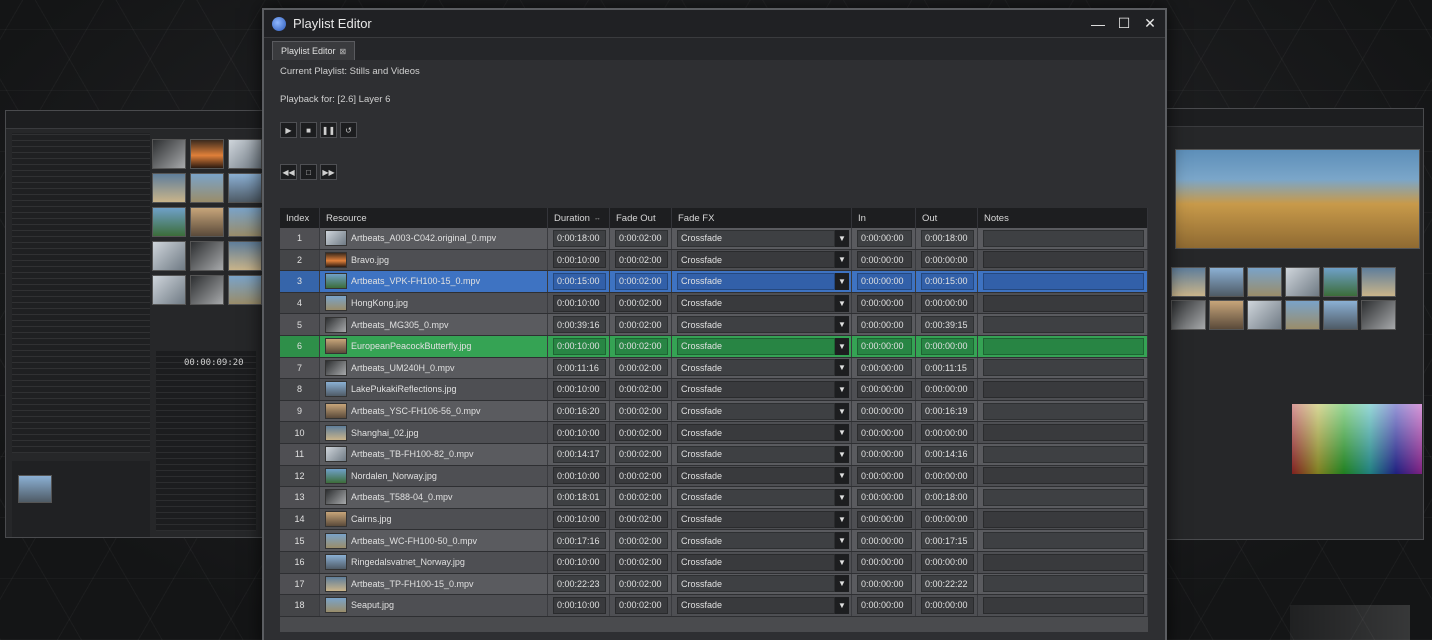 The image size is (1432, 640). What do you see at coordinates (434, 454) in the screenshot?
I see `resource-cell: Artbeats_TB-FH100-82_0.mpv` at bounding box center [434, 454].